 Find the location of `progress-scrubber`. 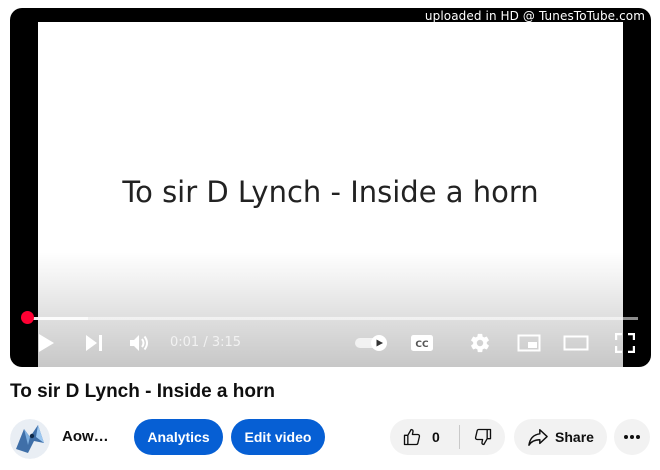

progress-scrubber is located at coordinates (27, 317).